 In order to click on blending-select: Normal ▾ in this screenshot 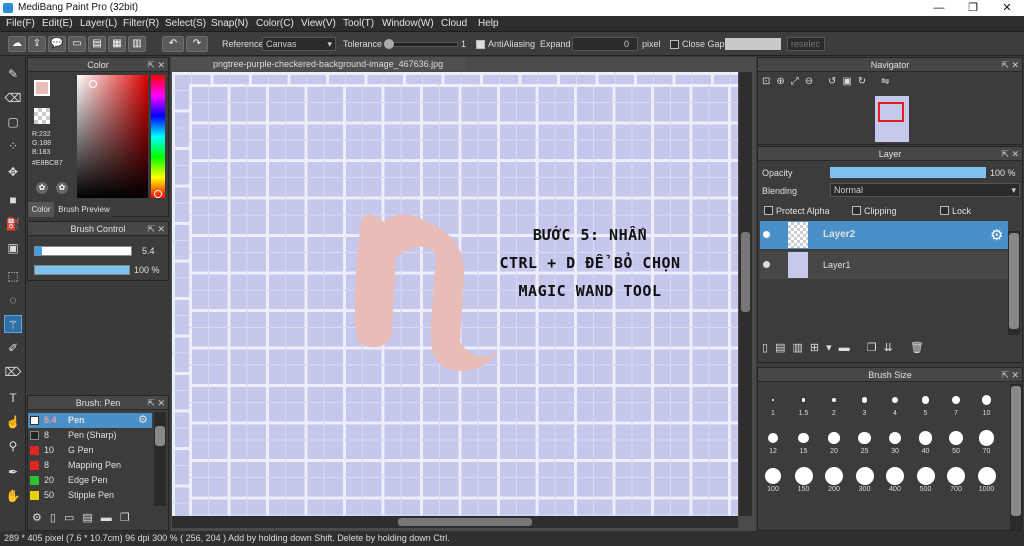, I will do `click(925, 190)`.